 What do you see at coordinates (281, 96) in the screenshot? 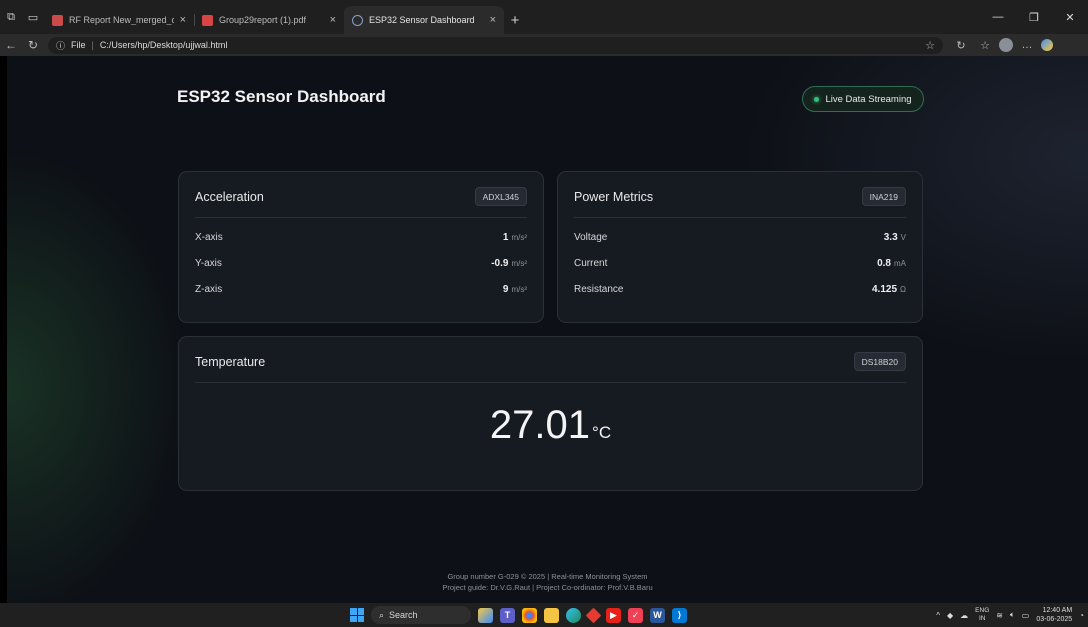
I see `page-title: ESP32 Sensor Dashboard` at bounding box center [281, 96].